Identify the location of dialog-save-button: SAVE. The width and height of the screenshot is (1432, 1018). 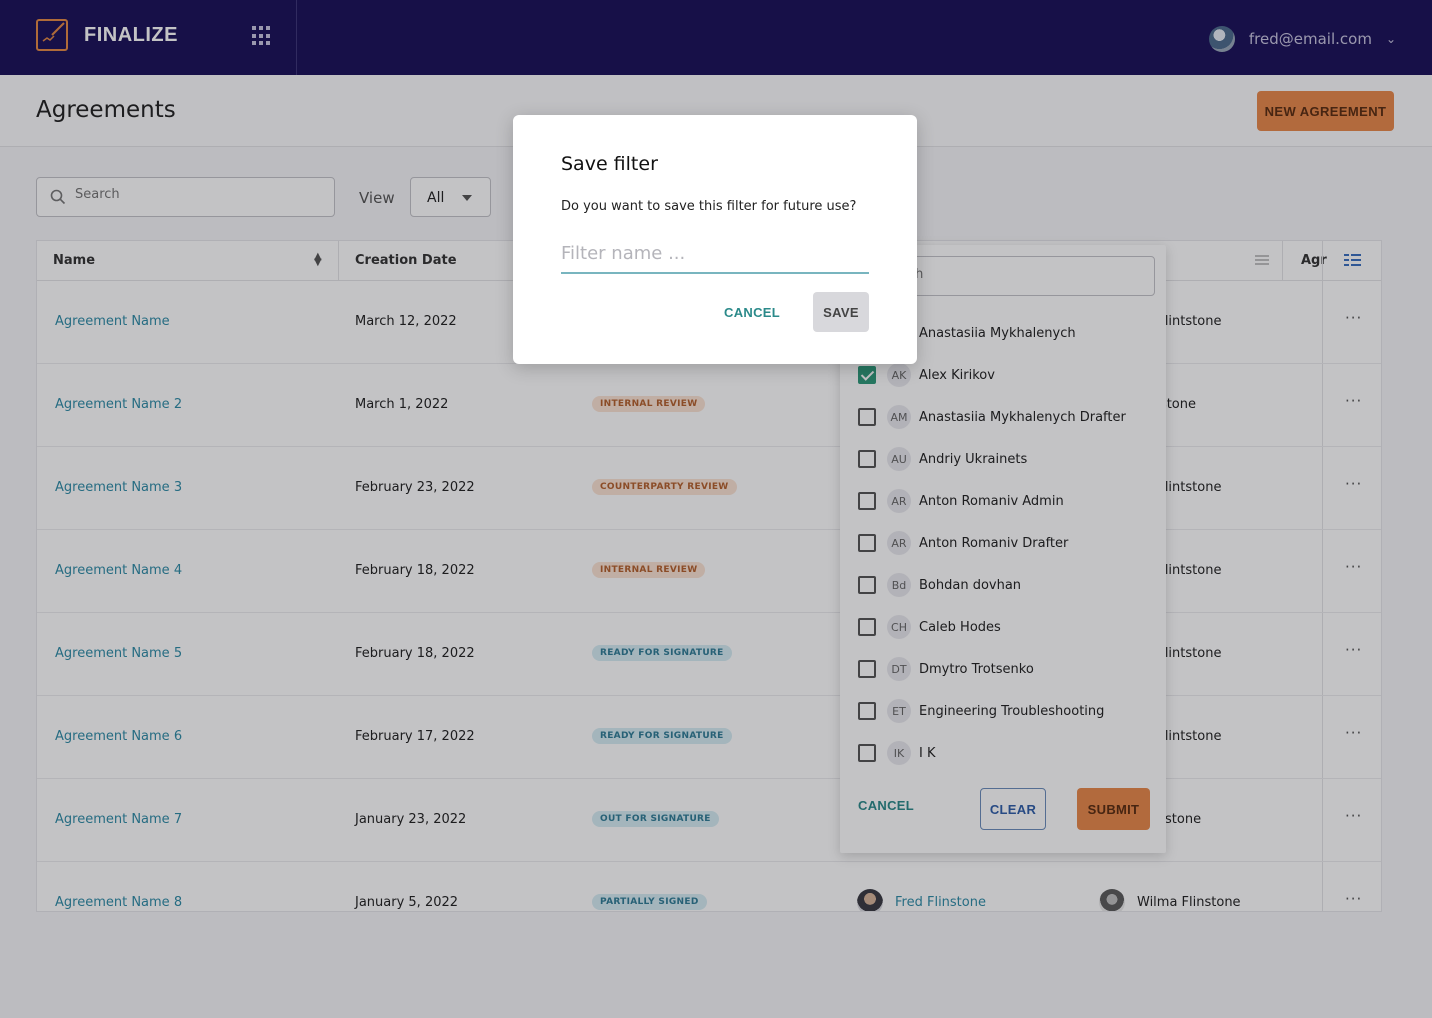
(841, 312).